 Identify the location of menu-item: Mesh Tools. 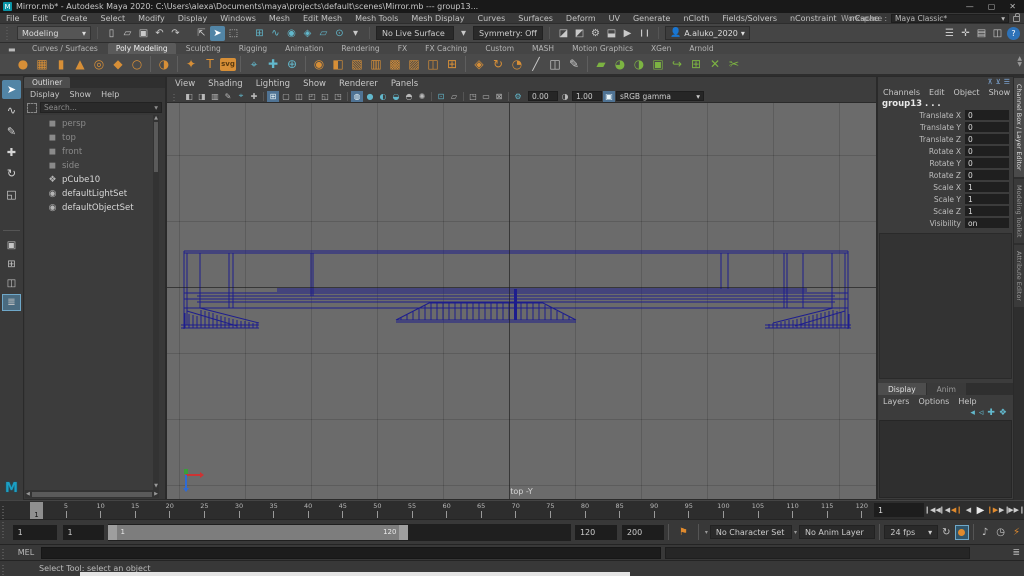
(376, 18).